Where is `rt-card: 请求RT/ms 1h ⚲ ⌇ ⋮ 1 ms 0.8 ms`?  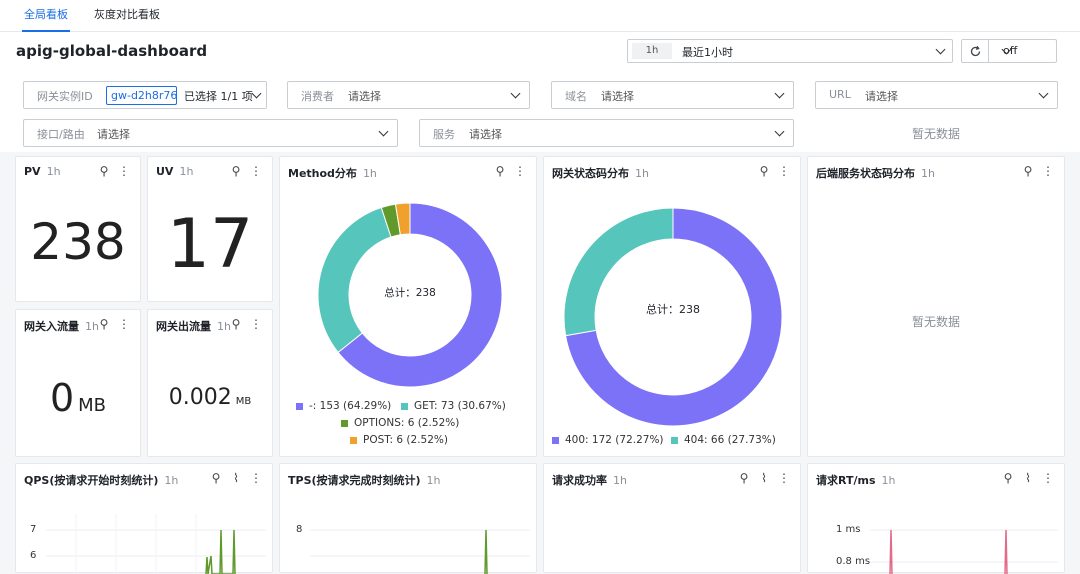
rt-card: 请求RT/ms 1h ⚲ ⌇ ⋮ 1 ms 0.8 ms is located at coordinates (936, 518).